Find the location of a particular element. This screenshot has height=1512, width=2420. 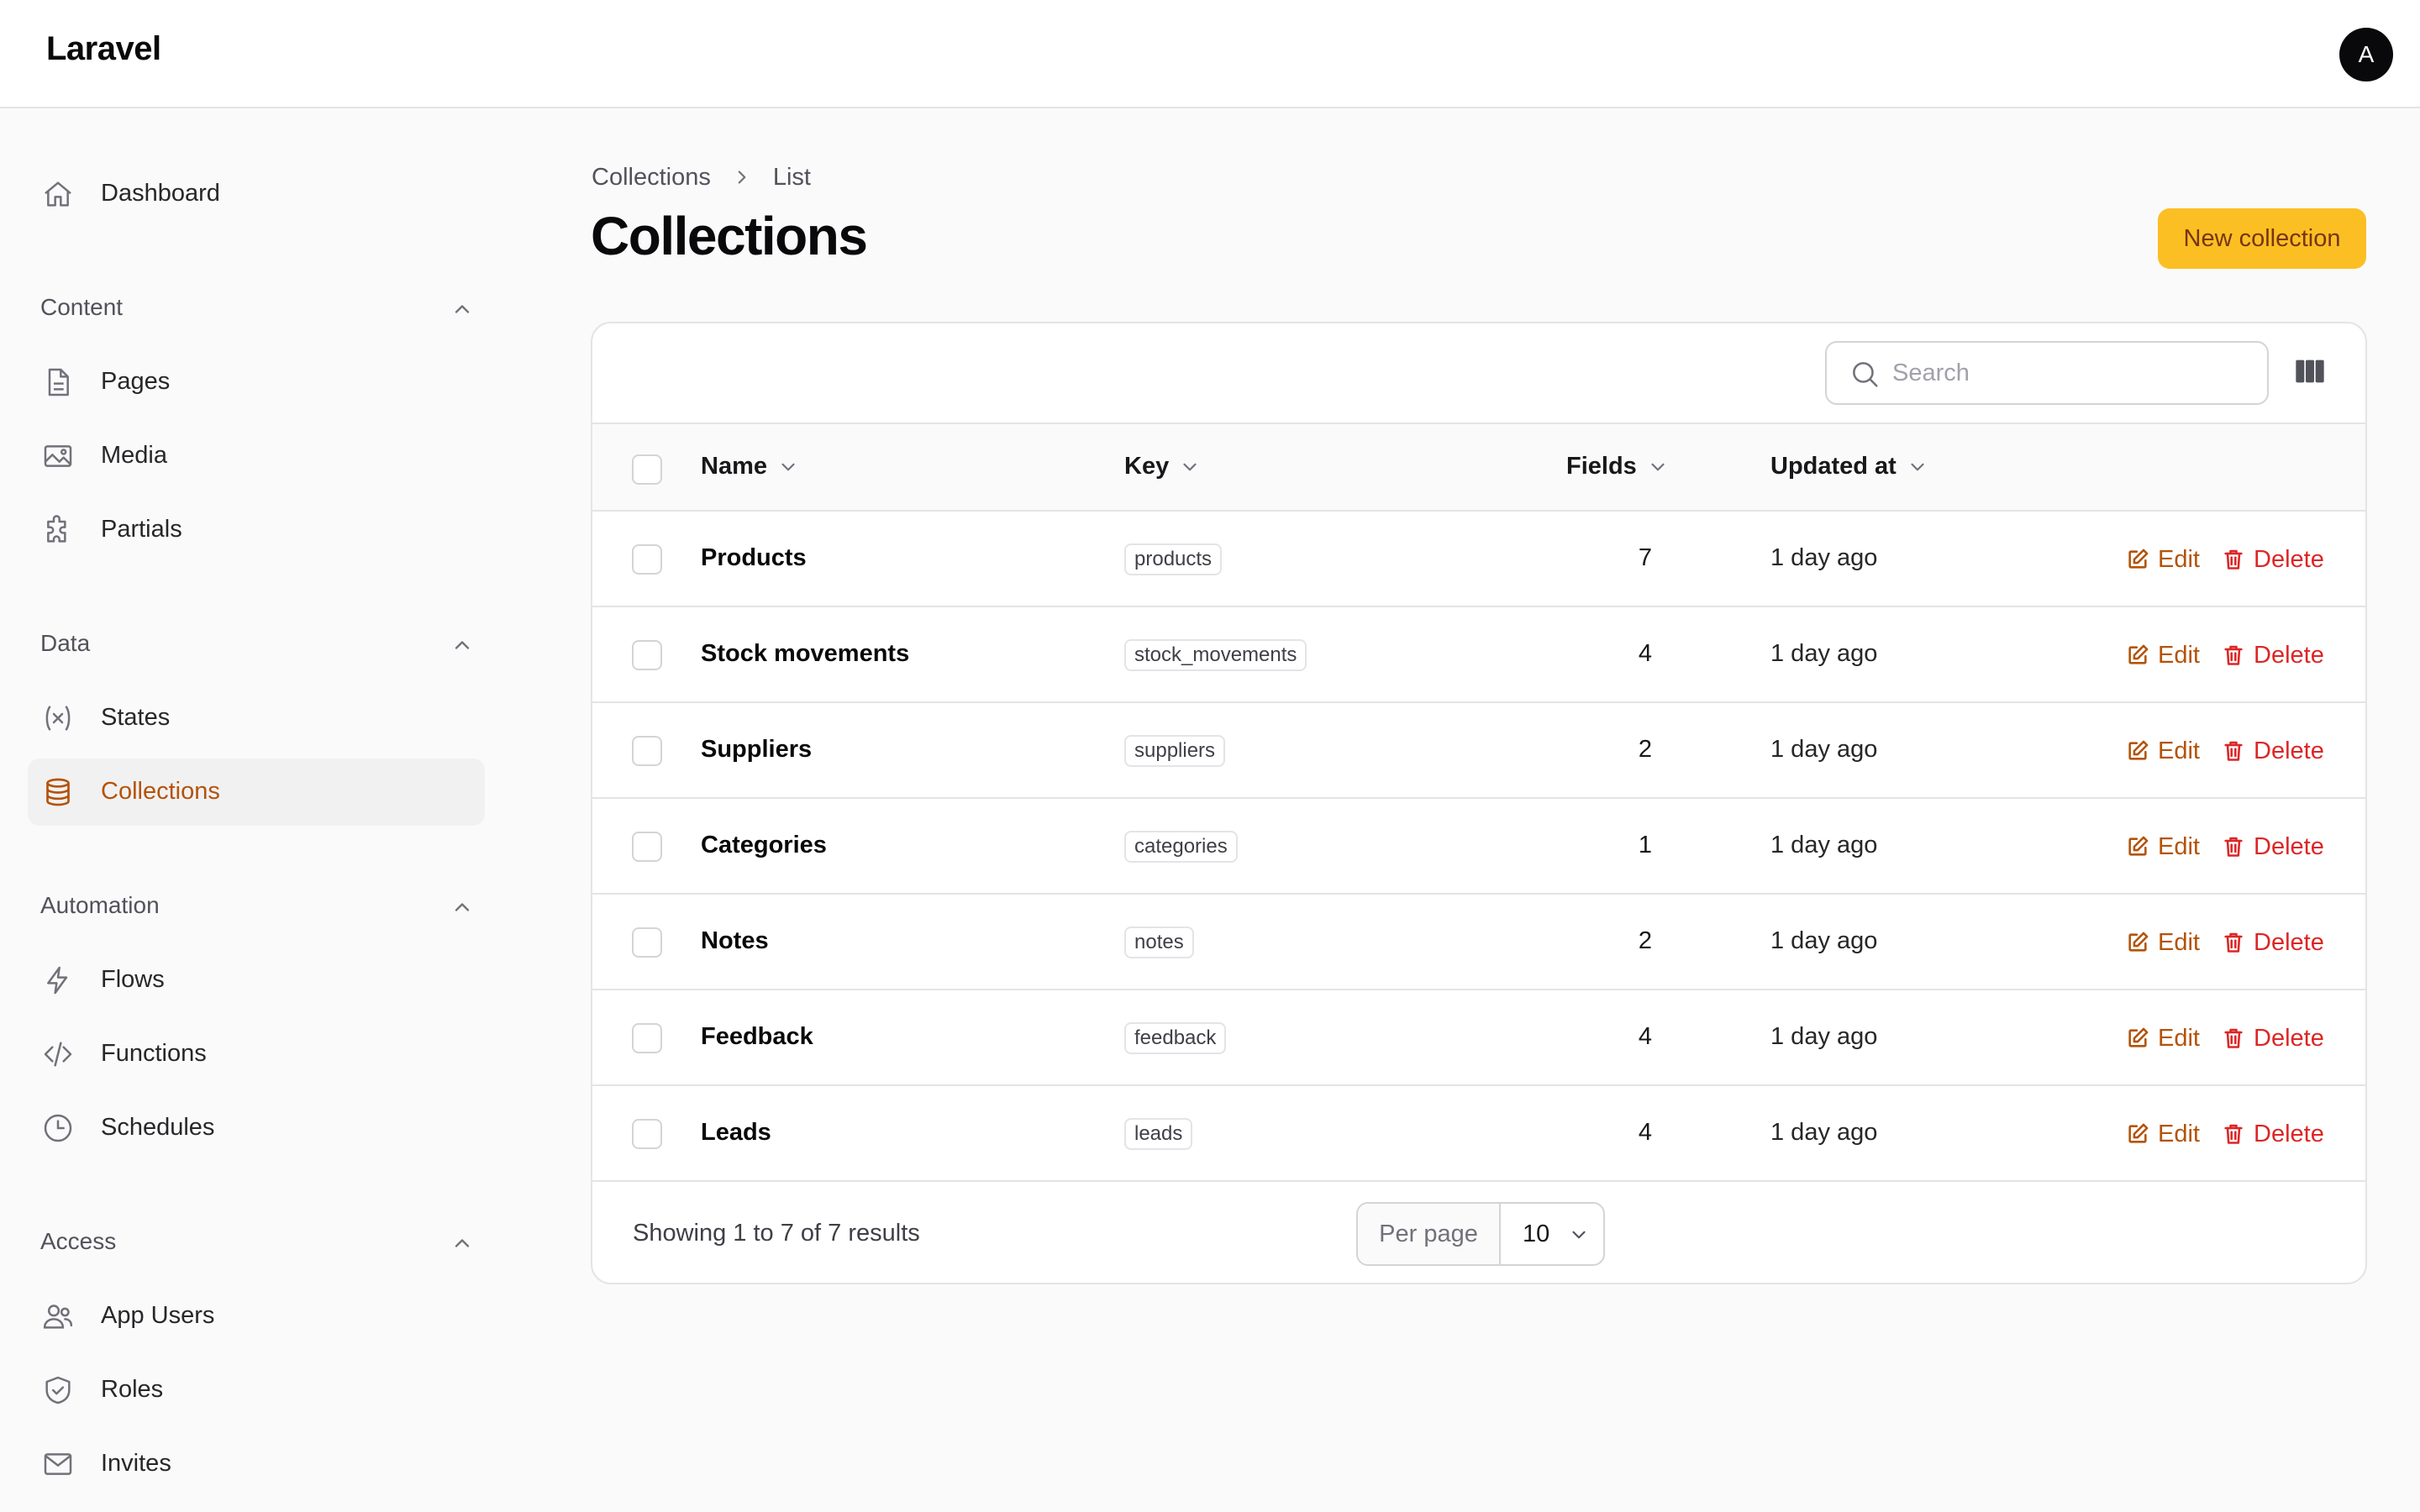

cell-name: Notes is located at coordinates (735, 940).